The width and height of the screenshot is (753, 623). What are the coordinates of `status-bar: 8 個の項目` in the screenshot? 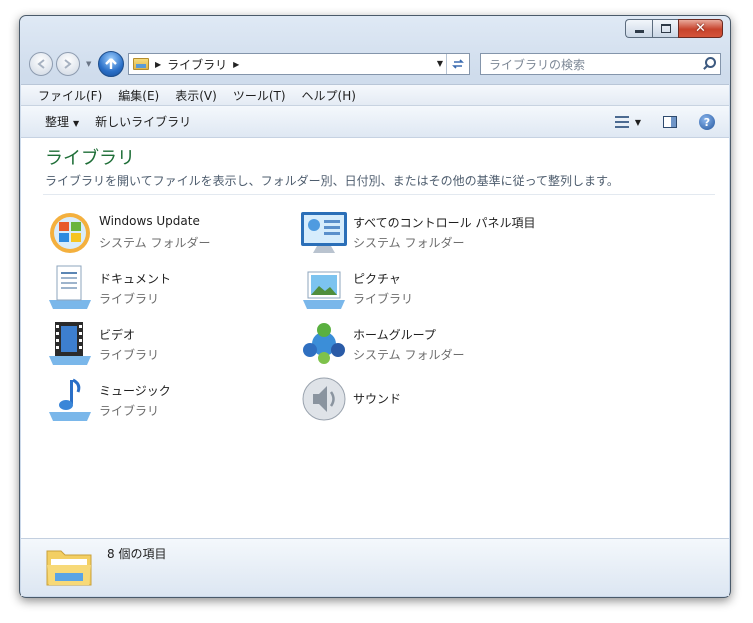 It's located at (375, 567).